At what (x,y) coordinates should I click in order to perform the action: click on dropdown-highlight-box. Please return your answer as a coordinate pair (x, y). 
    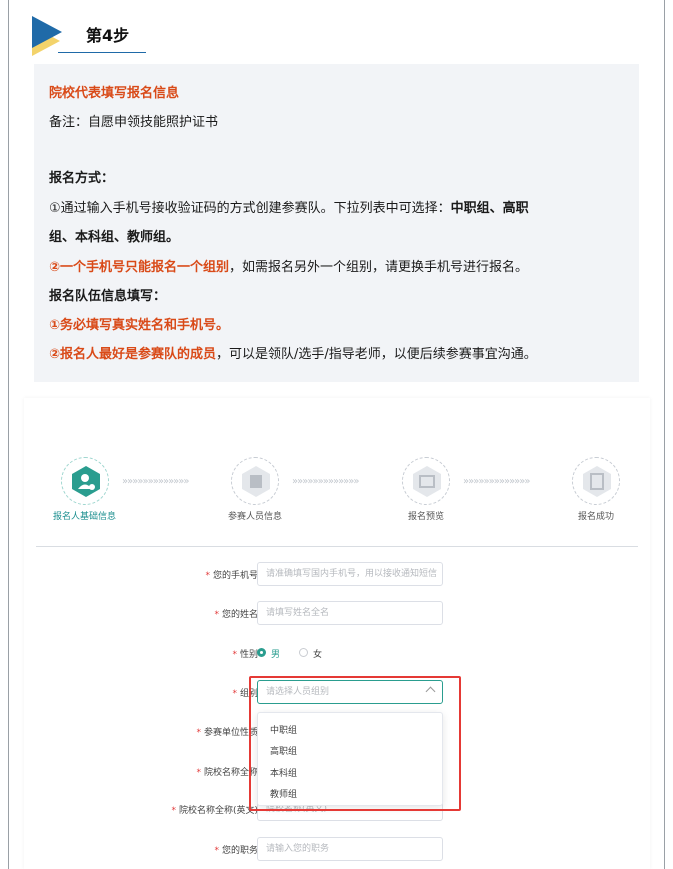
    Looking at the image, I should click on (355, 743).